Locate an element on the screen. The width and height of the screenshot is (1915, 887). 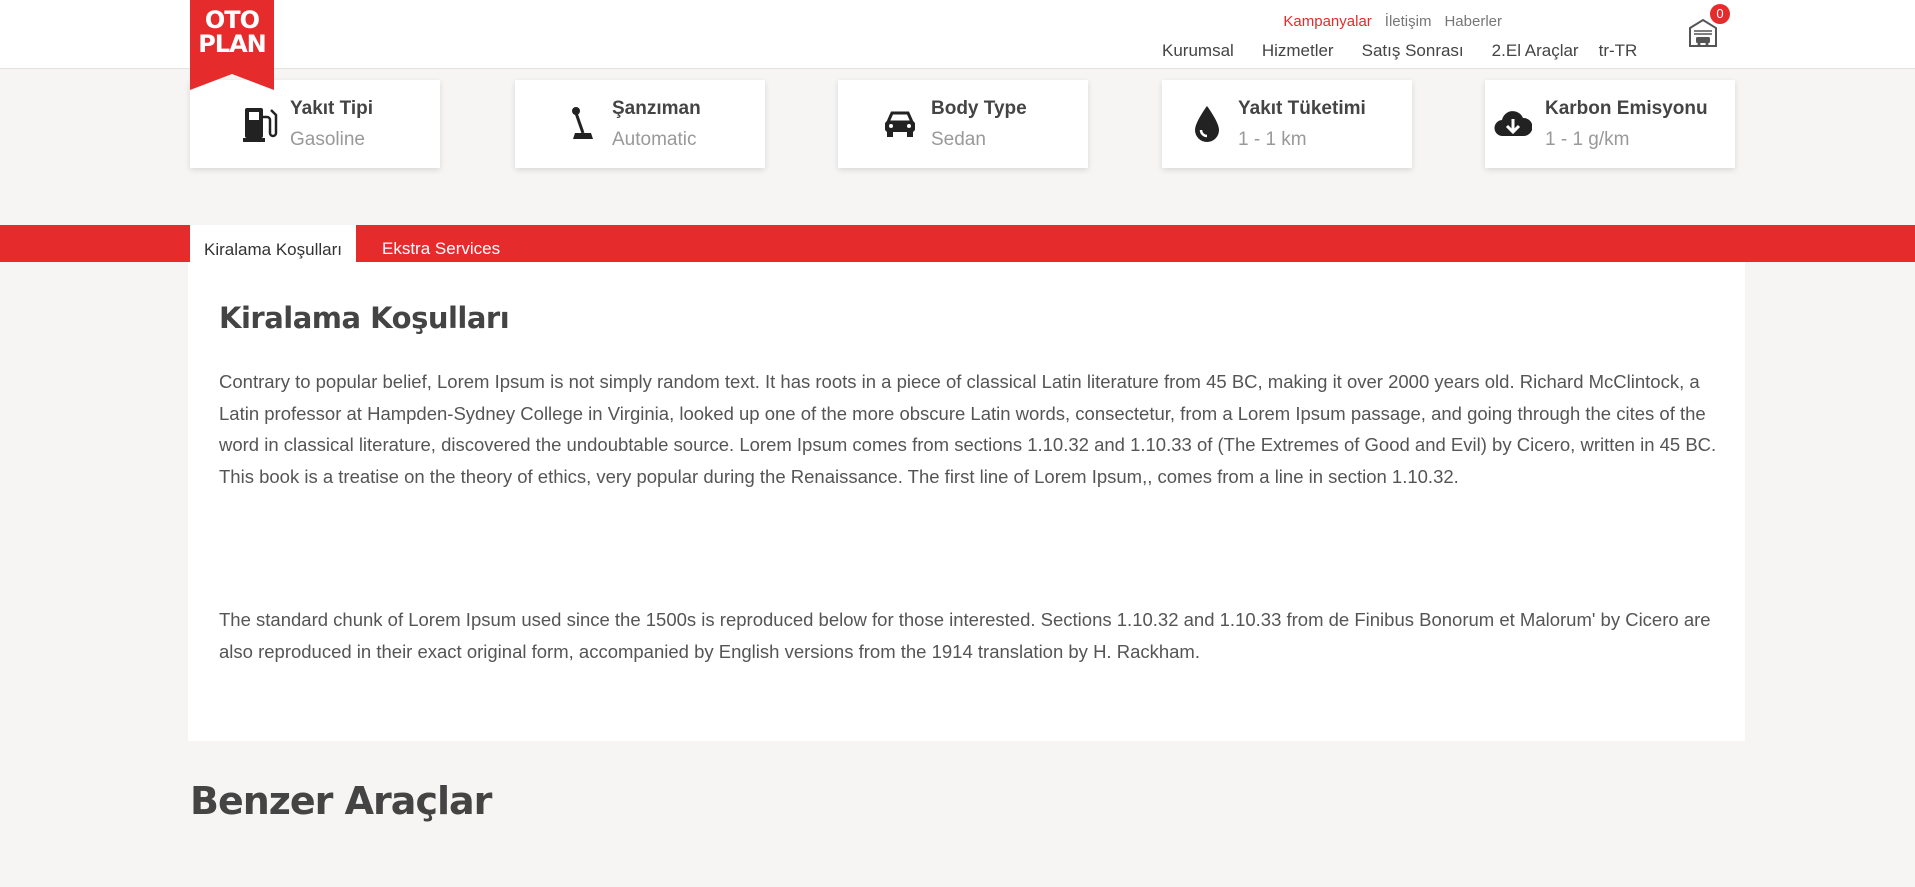
nav-item-kurumsal: Kurumsal is located at coordinates (1198, 51).